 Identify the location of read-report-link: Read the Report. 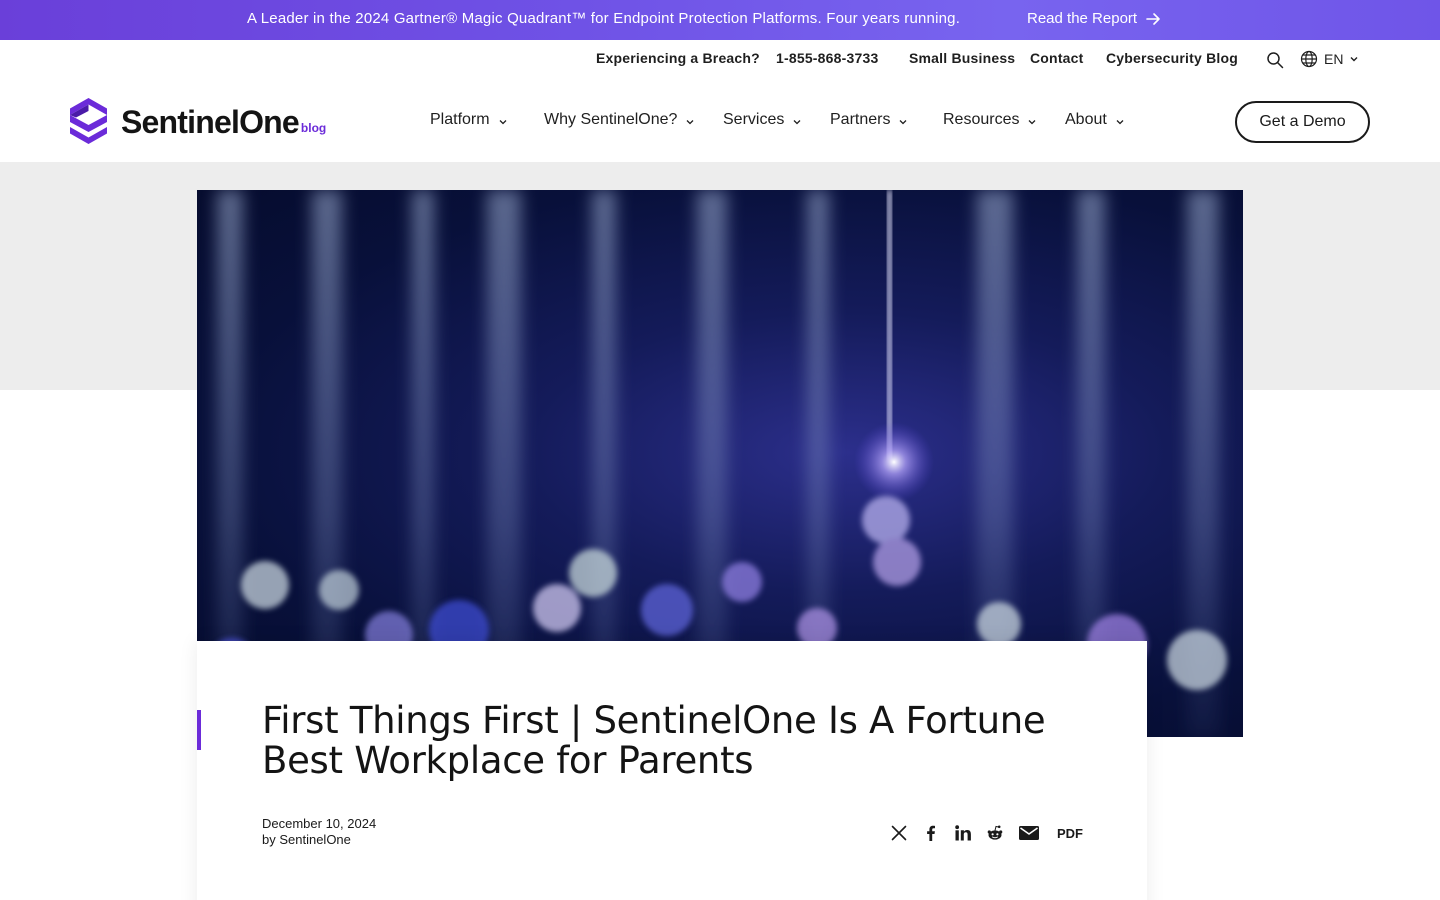
(1094, 18).